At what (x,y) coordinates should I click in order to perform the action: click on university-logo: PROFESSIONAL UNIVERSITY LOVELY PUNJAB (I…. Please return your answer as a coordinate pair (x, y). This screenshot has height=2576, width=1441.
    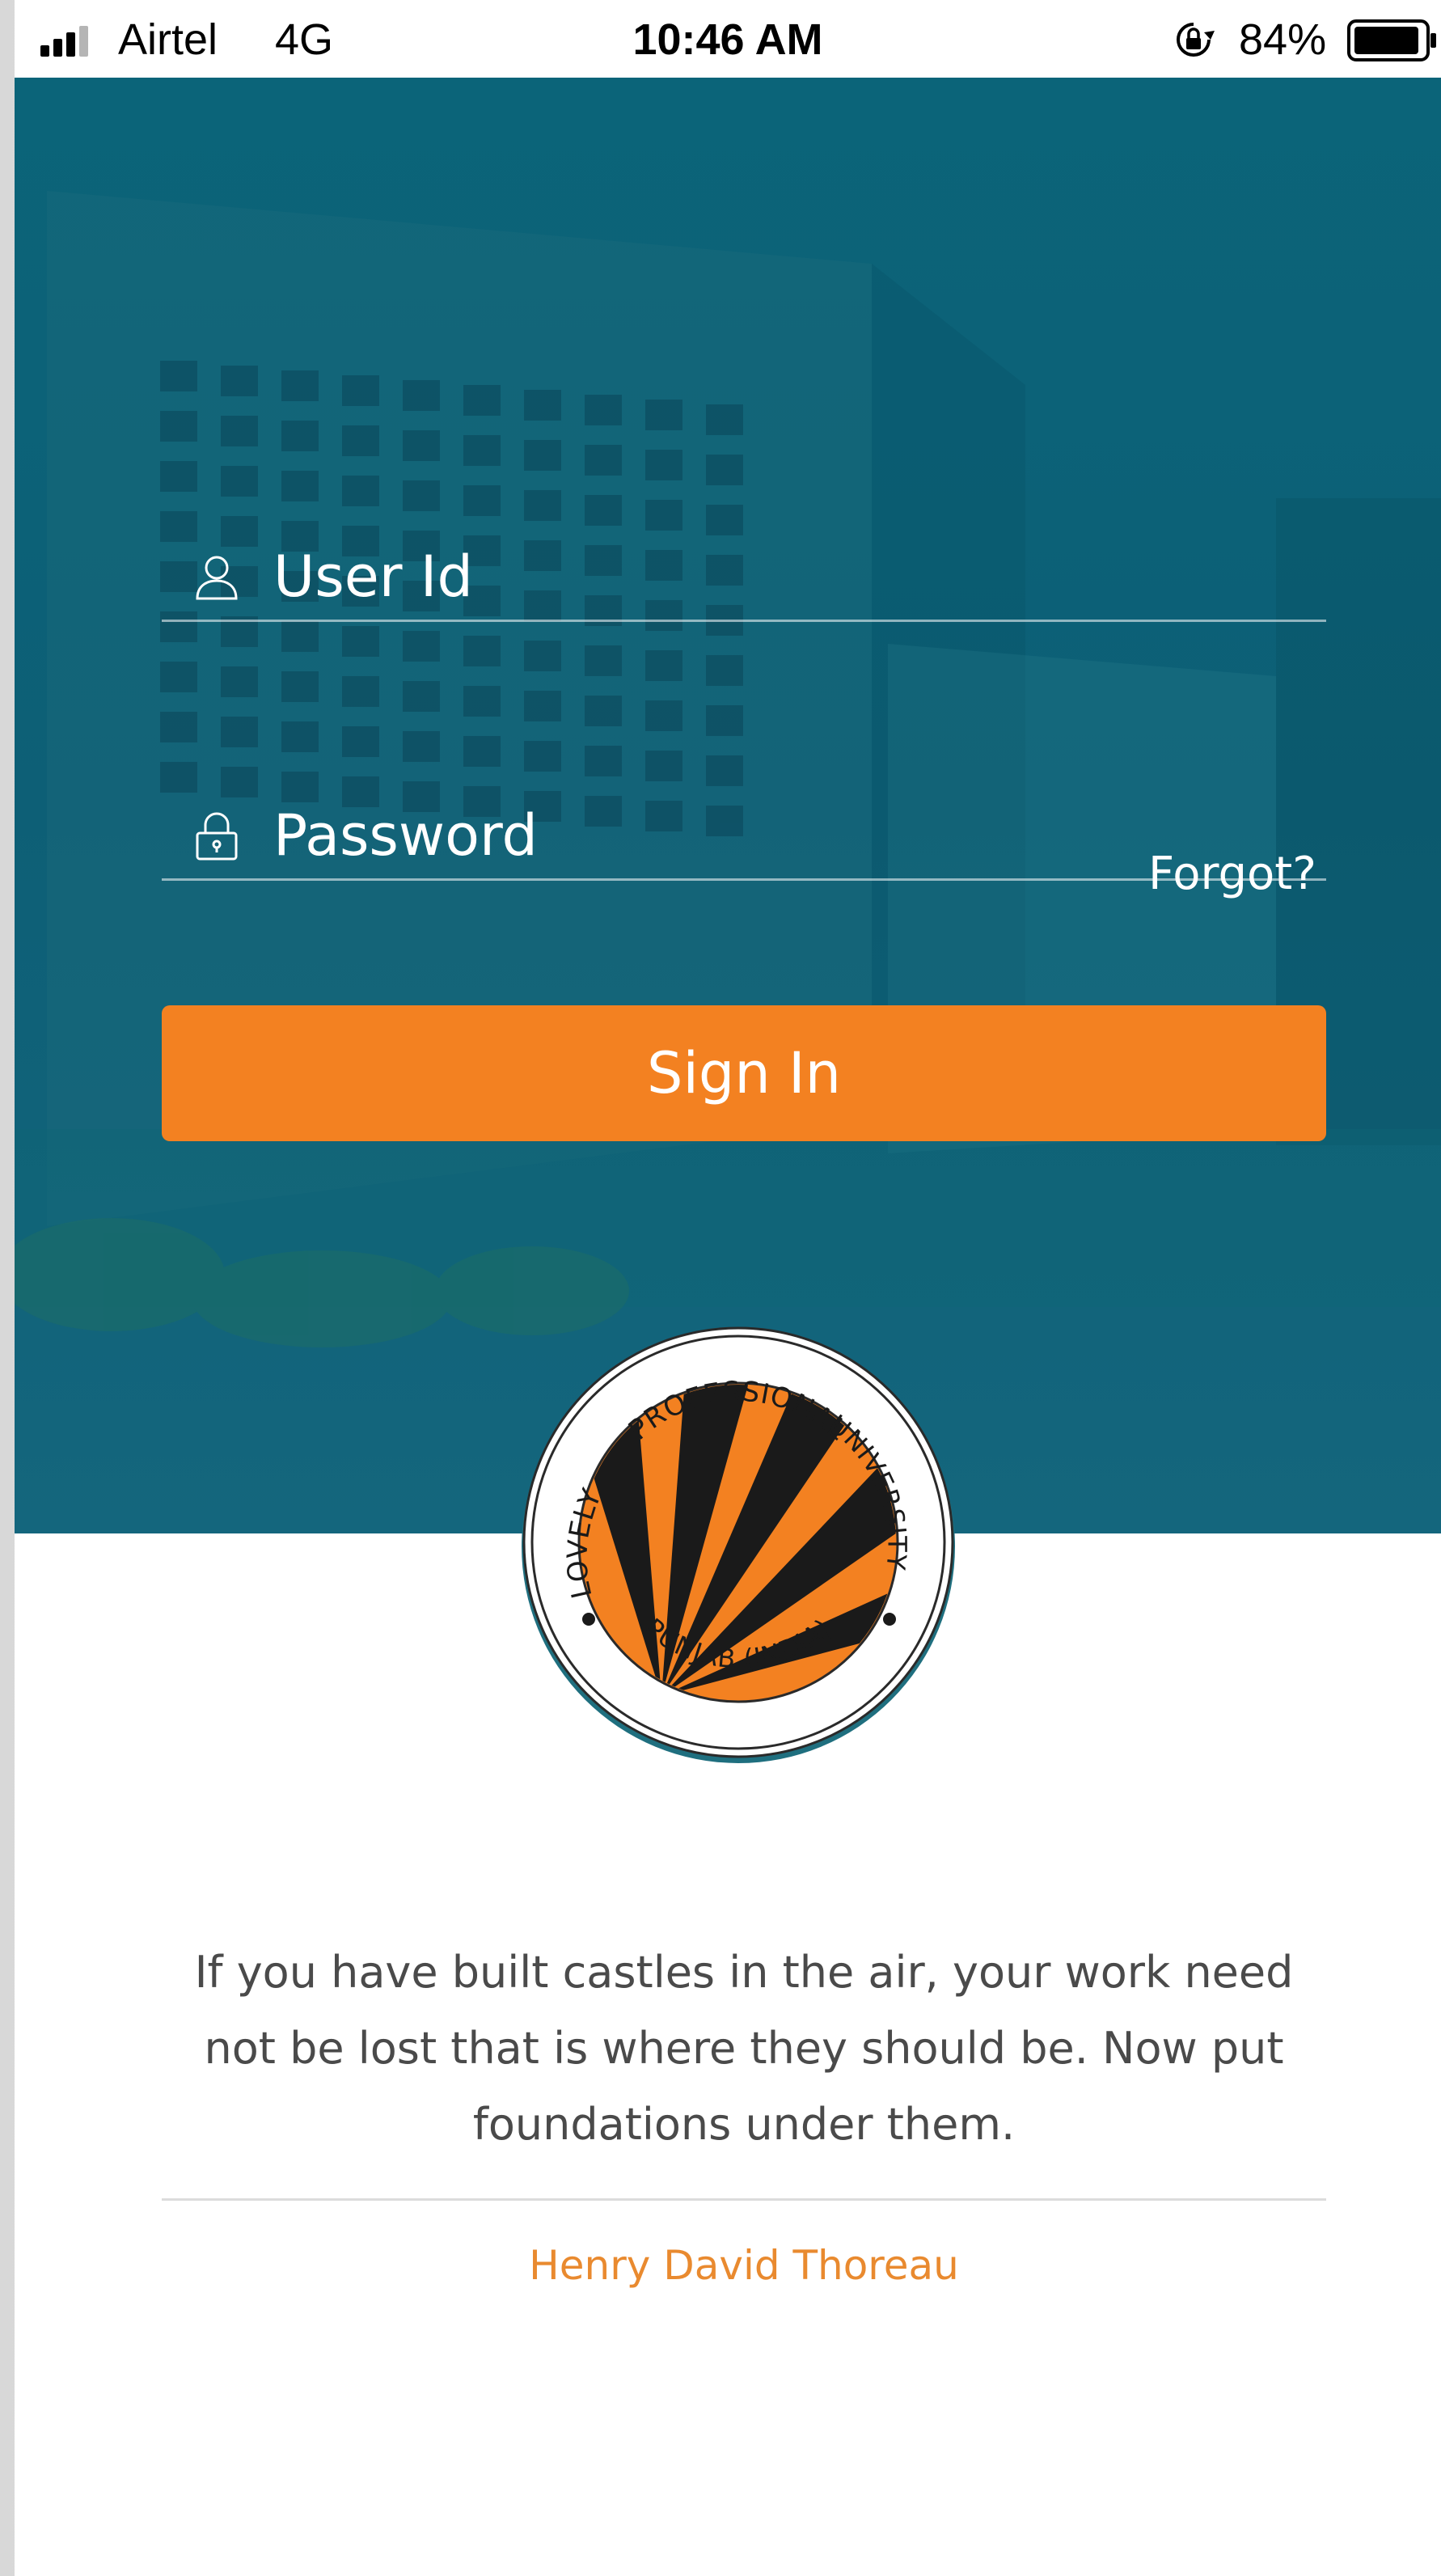
    Looking at the image, I should click on (739, 1544).